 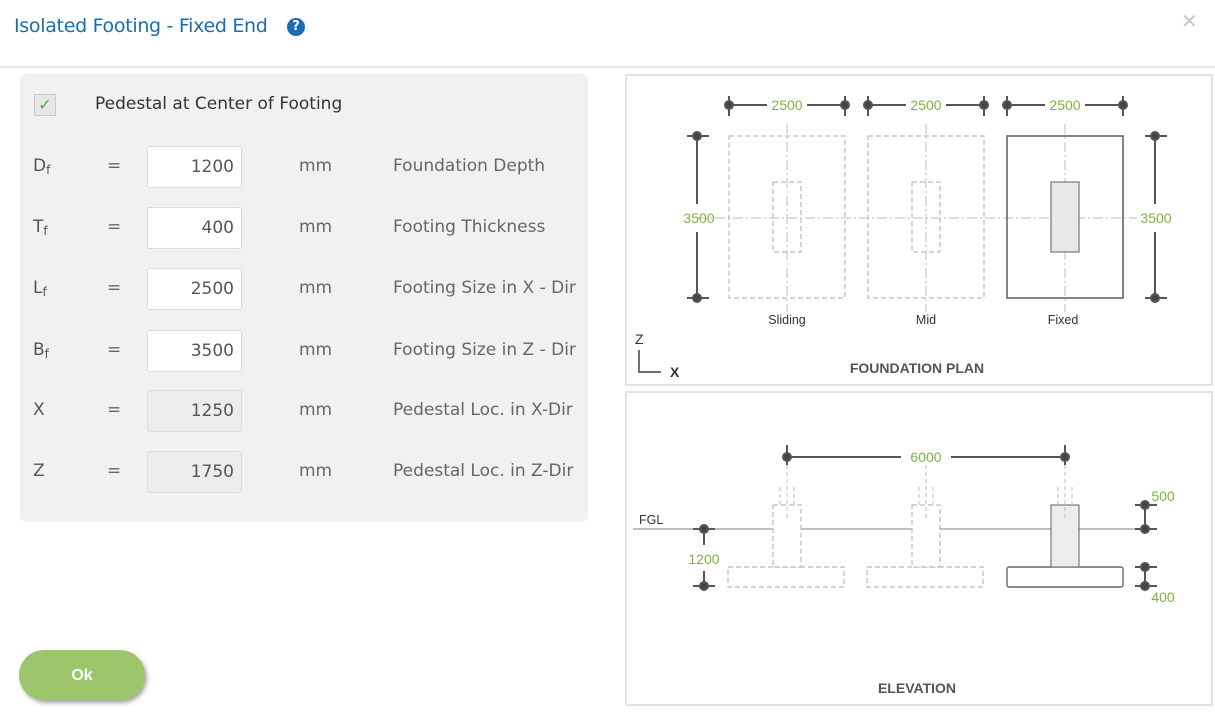 I want to click on elev-footing-sliding, so click(x=786, y=577).